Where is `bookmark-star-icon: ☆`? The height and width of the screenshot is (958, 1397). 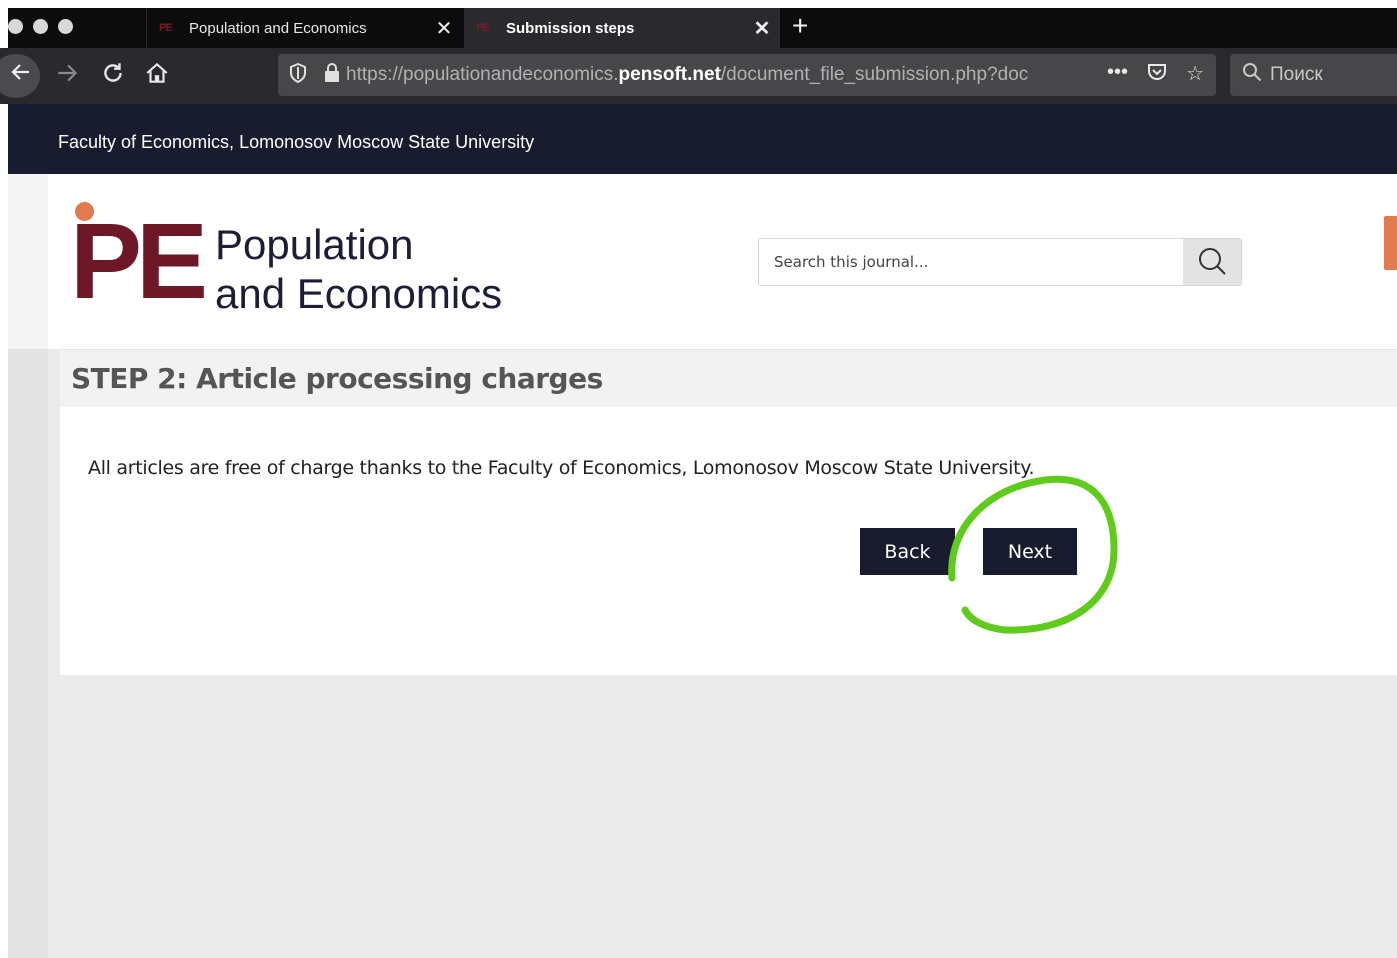
bookmark-star-icon: ☆ is located at coordinates (1195, 75).